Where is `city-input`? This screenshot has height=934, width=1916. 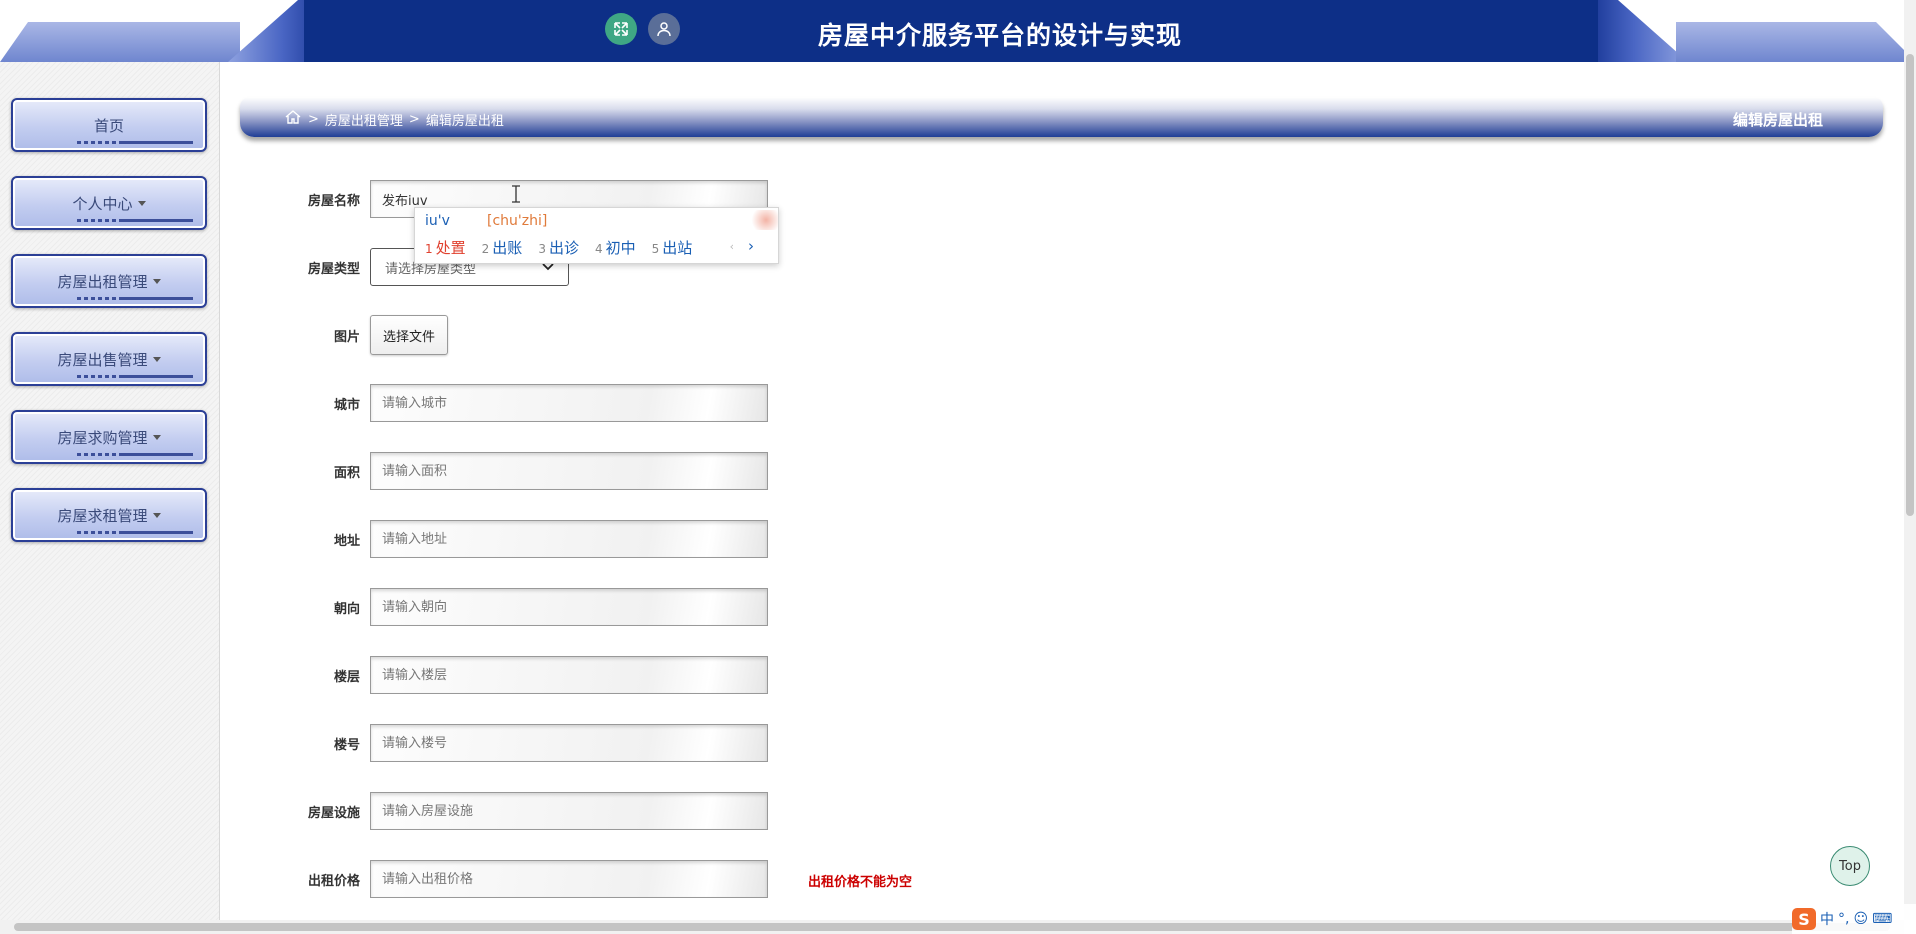 city-input is located at coordinates (569, 403).